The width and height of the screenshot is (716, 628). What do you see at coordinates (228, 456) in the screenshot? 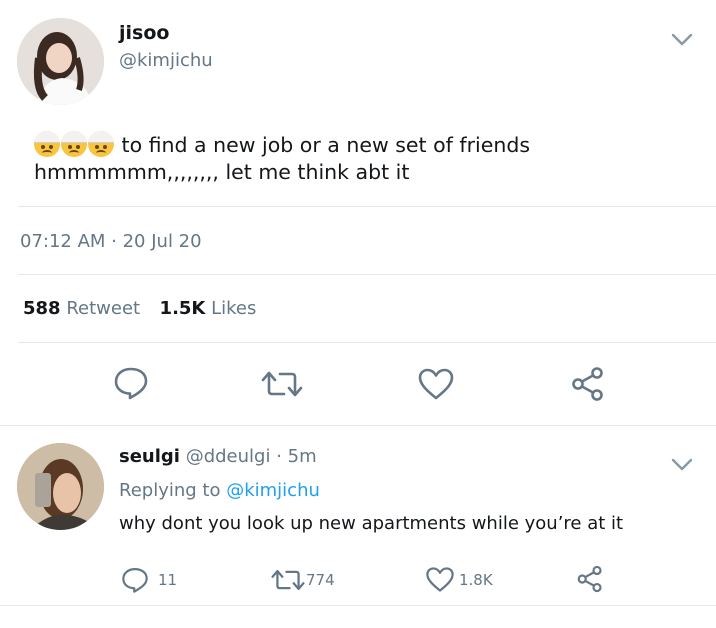
I see `reply-handle: @ddeulgi` at bounding box center [228, 456].